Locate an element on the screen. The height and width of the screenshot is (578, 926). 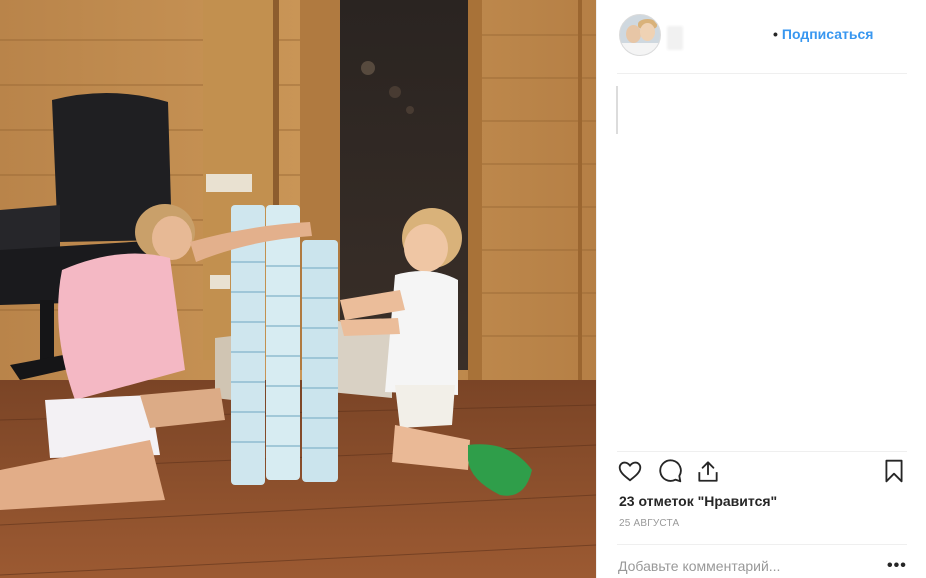
bookmark-icon is located at coordinates (894, 471).